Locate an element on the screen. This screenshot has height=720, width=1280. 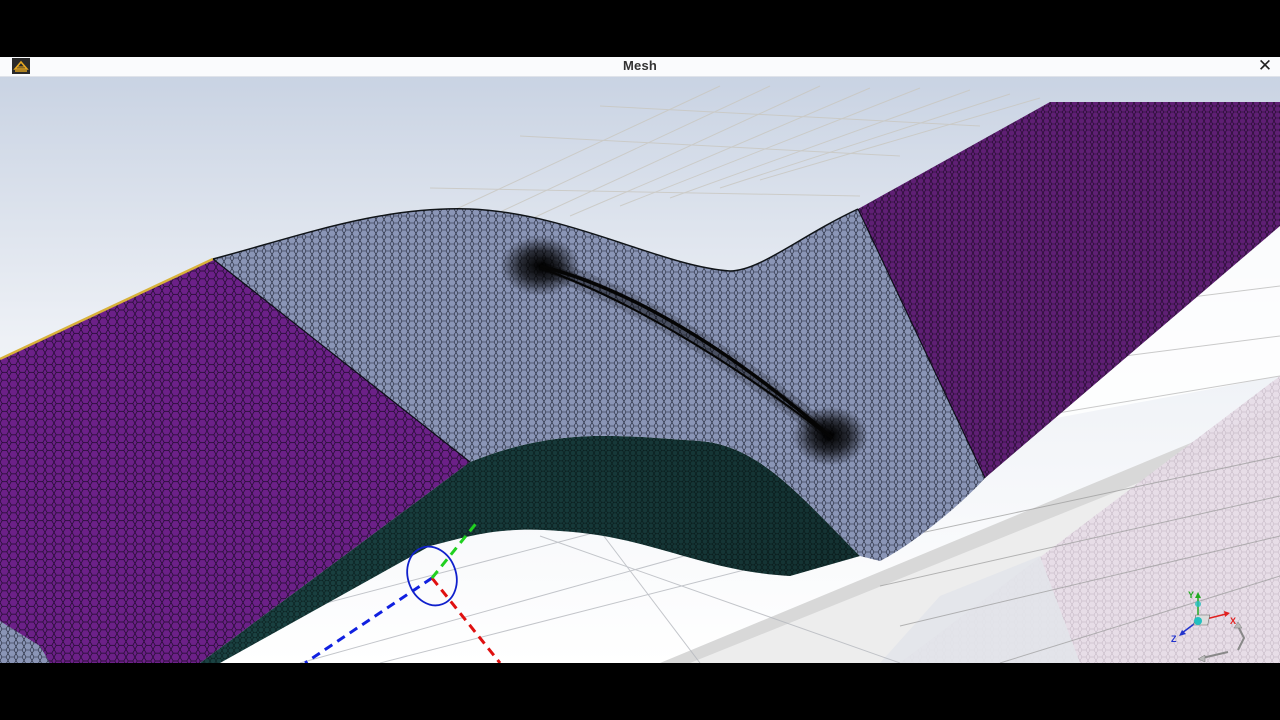
window-title: Mesh is located at coordinates (640, 65).